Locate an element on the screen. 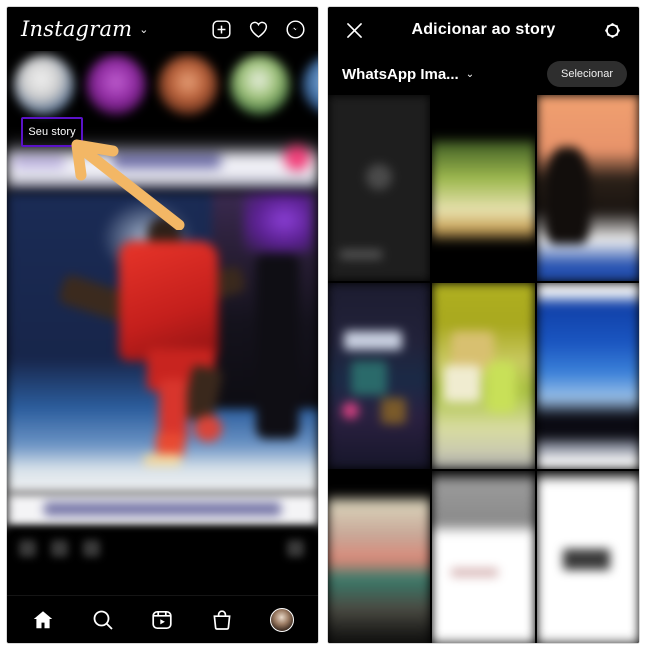  gallery-subbar: WhatsApp Ima... ⌄ Selecionar is located at coordinates (483, 74).